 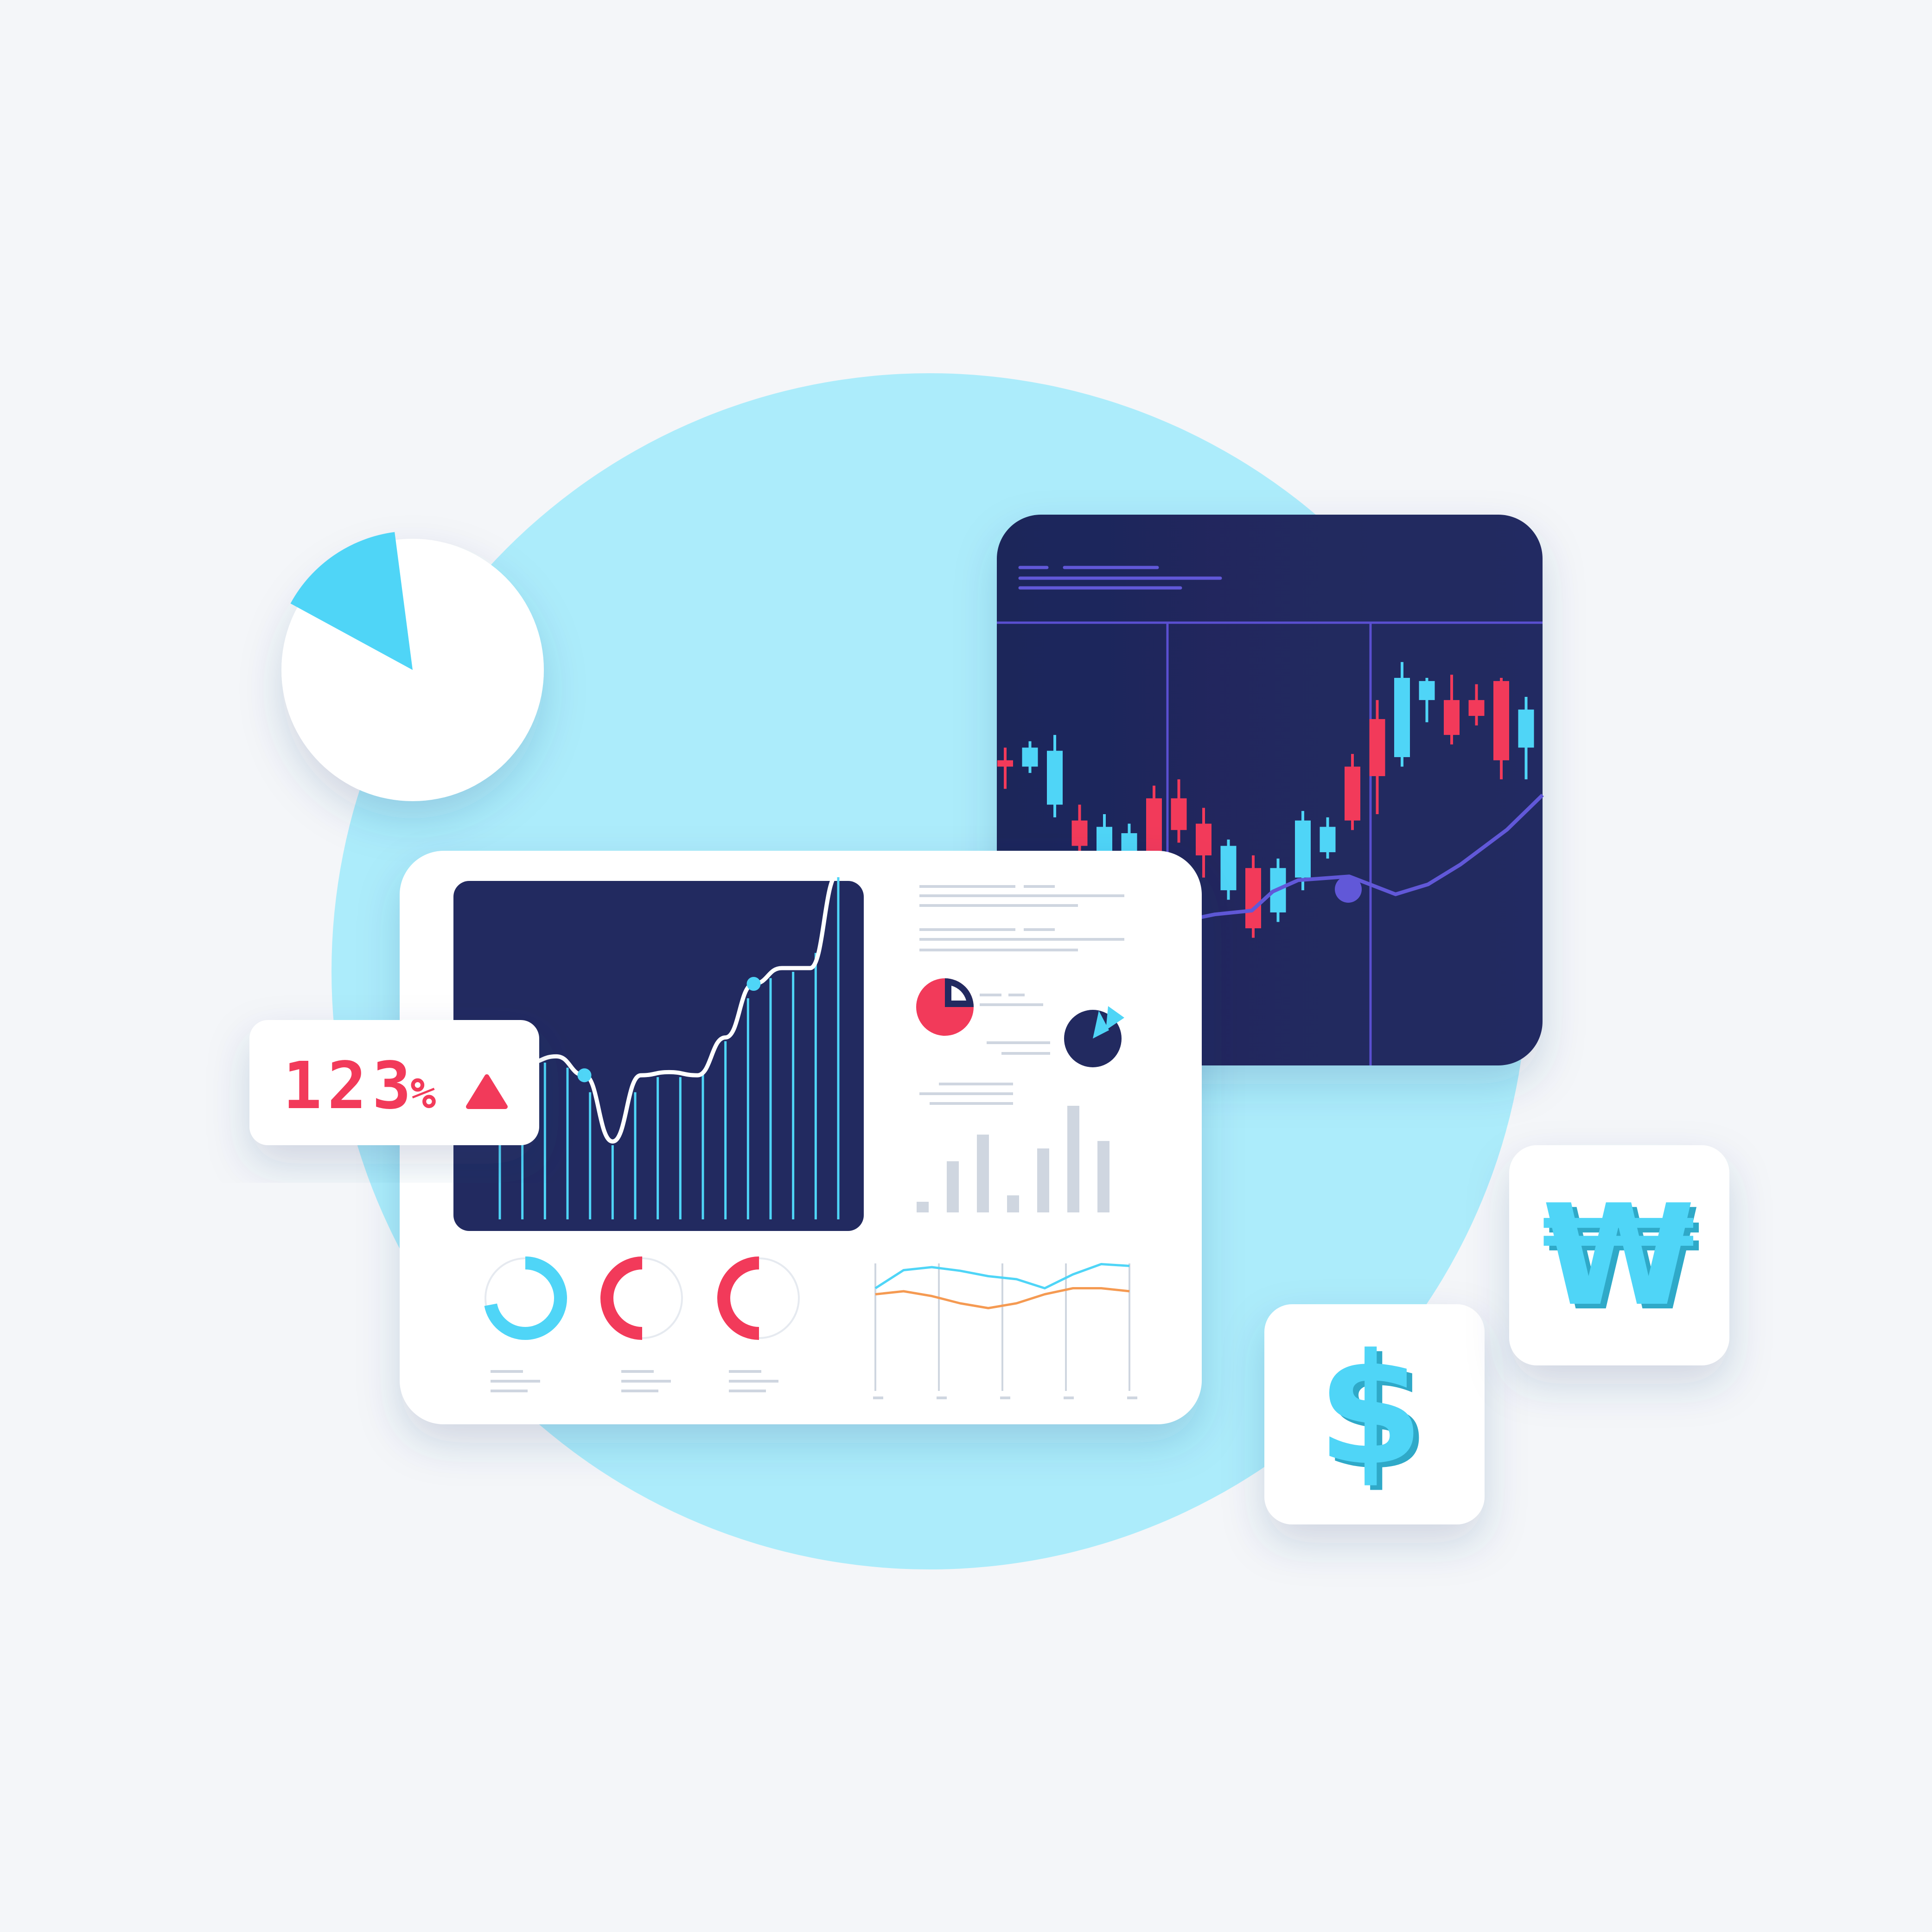 I want to click on small-pie-red, so click(x=945, y=1007).